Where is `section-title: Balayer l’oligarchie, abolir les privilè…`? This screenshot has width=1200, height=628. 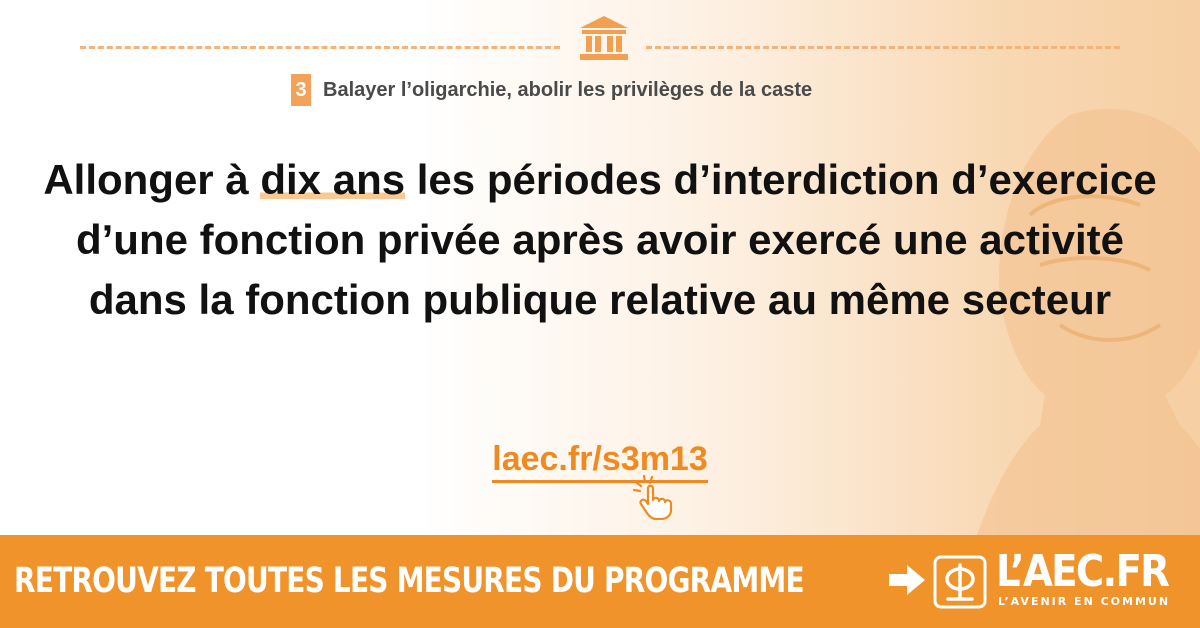
section-title: Balayer l’oligarchie, abolir les privilè… is located at coordinates (568, 89).